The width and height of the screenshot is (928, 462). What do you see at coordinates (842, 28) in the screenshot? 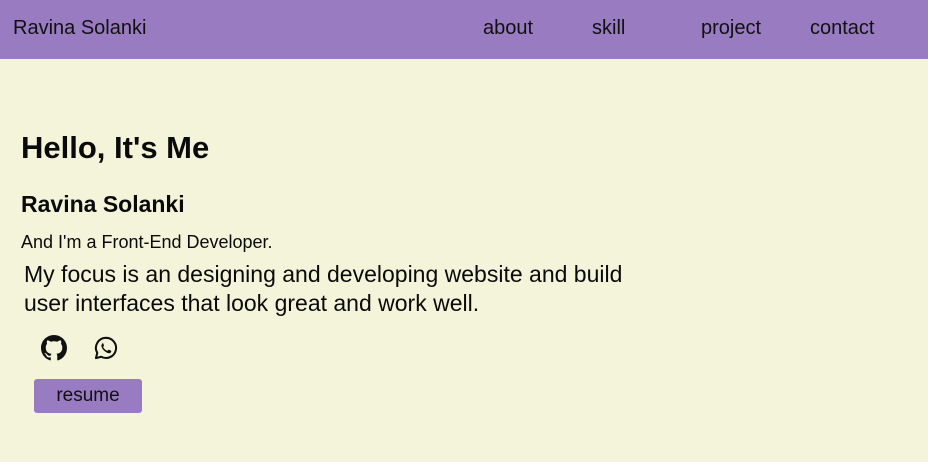
I see `nav-link-contact: contact` at bounding box center [842, 28].